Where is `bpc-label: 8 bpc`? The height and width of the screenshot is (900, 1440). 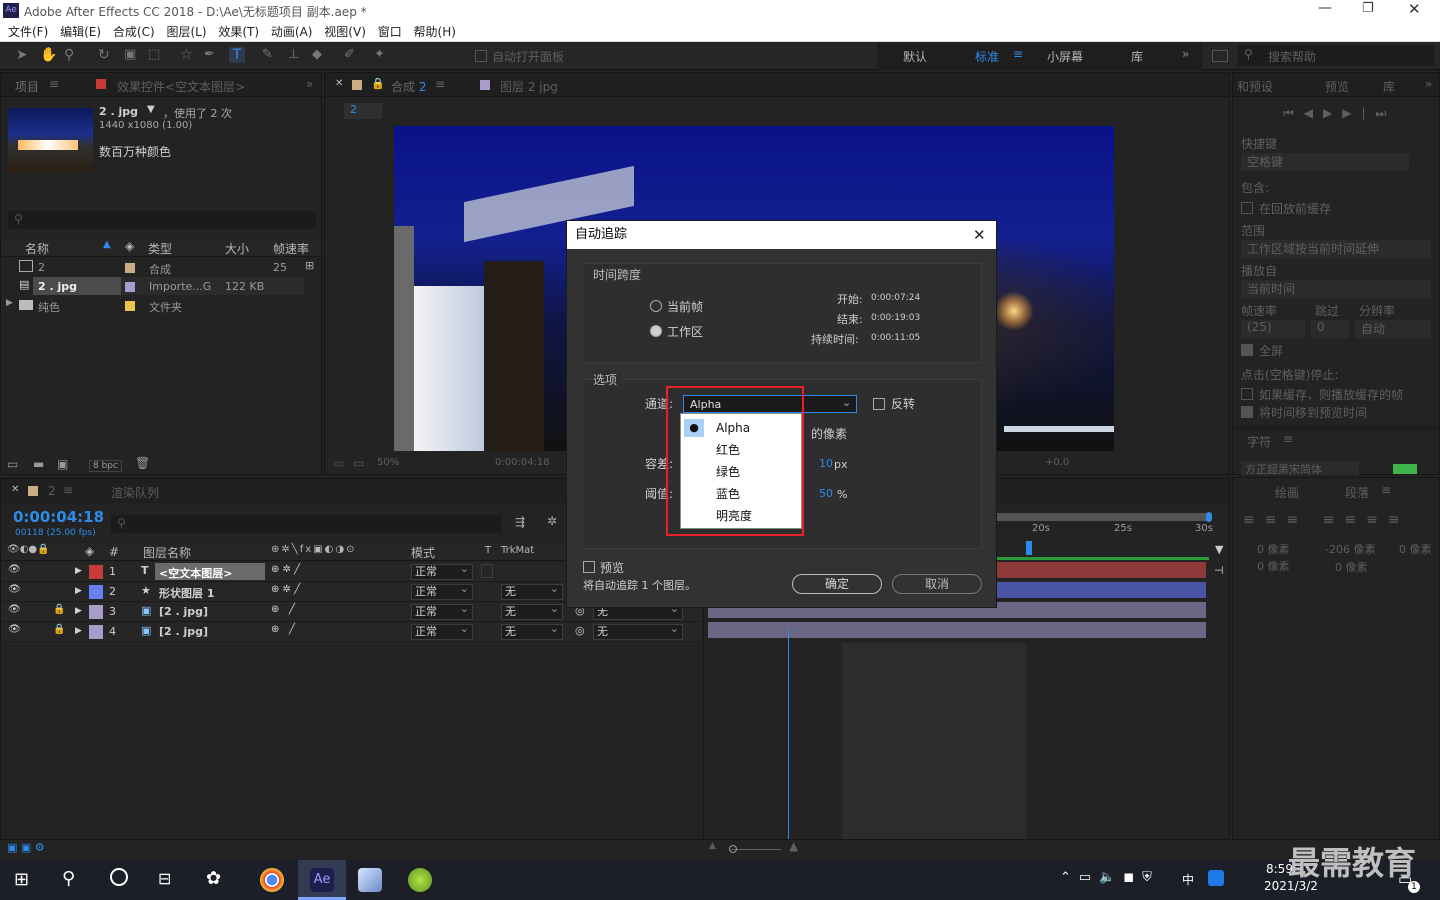 bpc-label: 8 bpc is located at coordinates (105, 466).